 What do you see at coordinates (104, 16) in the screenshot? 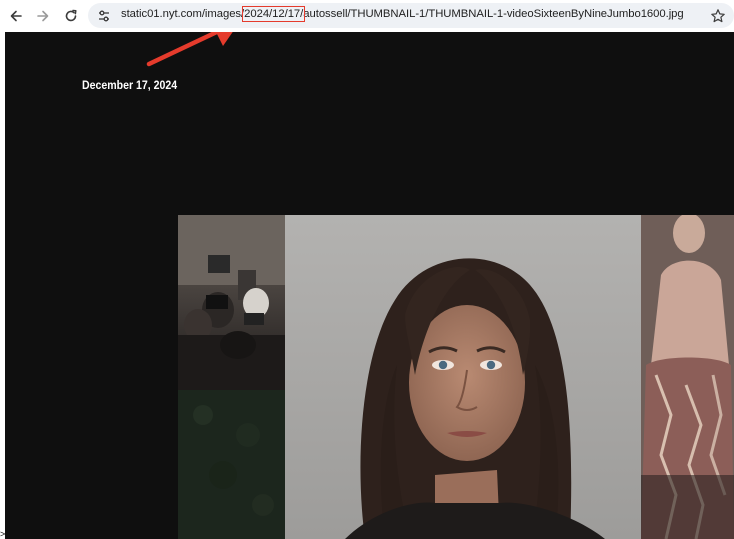
I see `tune-icon` at bounding box center [104, 16].